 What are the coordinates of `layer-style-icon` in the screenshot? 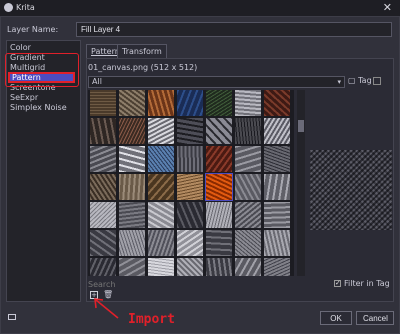 It's located at (12, 317).